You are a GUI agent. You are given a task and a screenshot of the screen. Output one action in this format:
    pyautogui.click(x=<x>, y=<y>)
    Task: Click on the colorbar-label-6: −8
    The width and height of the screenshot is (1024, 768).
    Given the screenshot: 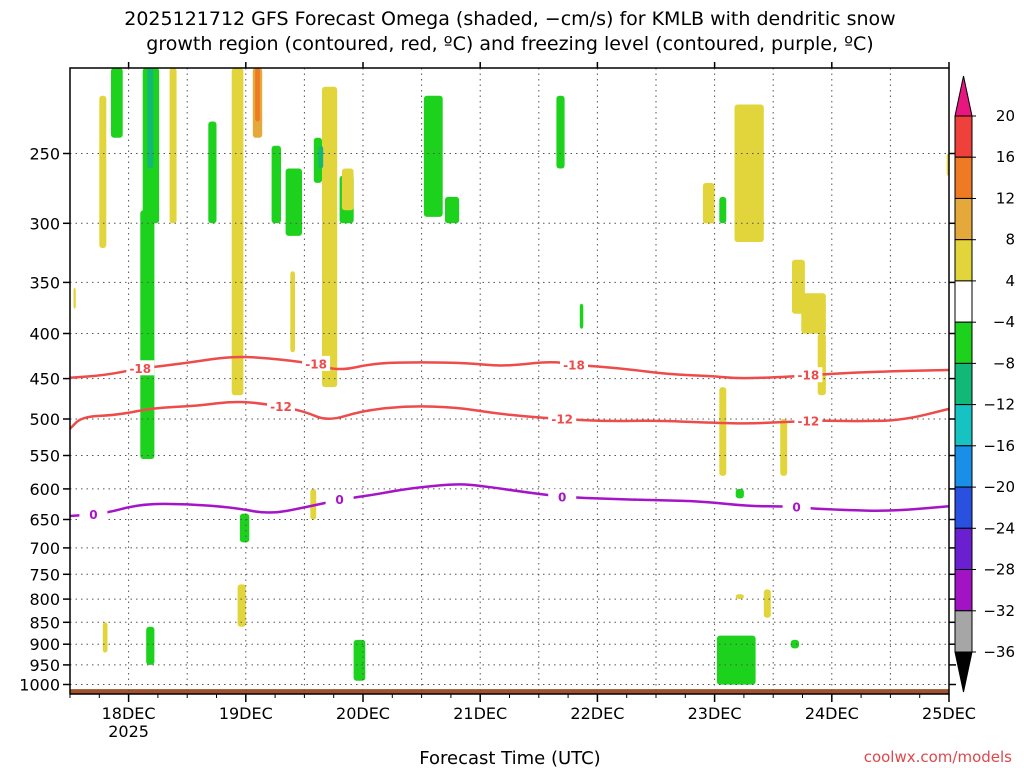 What is the action you would take?
    pyautogui.click(x=1004, y=363)
    